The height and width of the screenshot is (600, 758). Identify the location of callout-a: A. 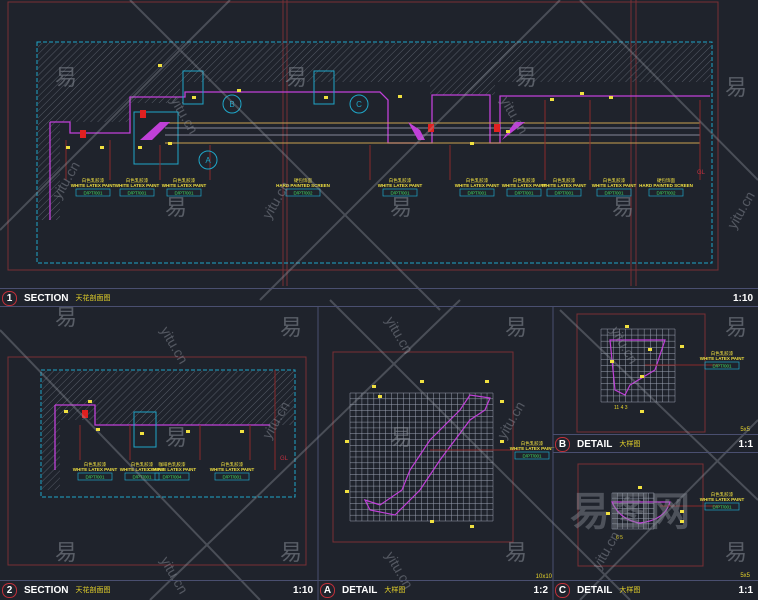
(208, 160).